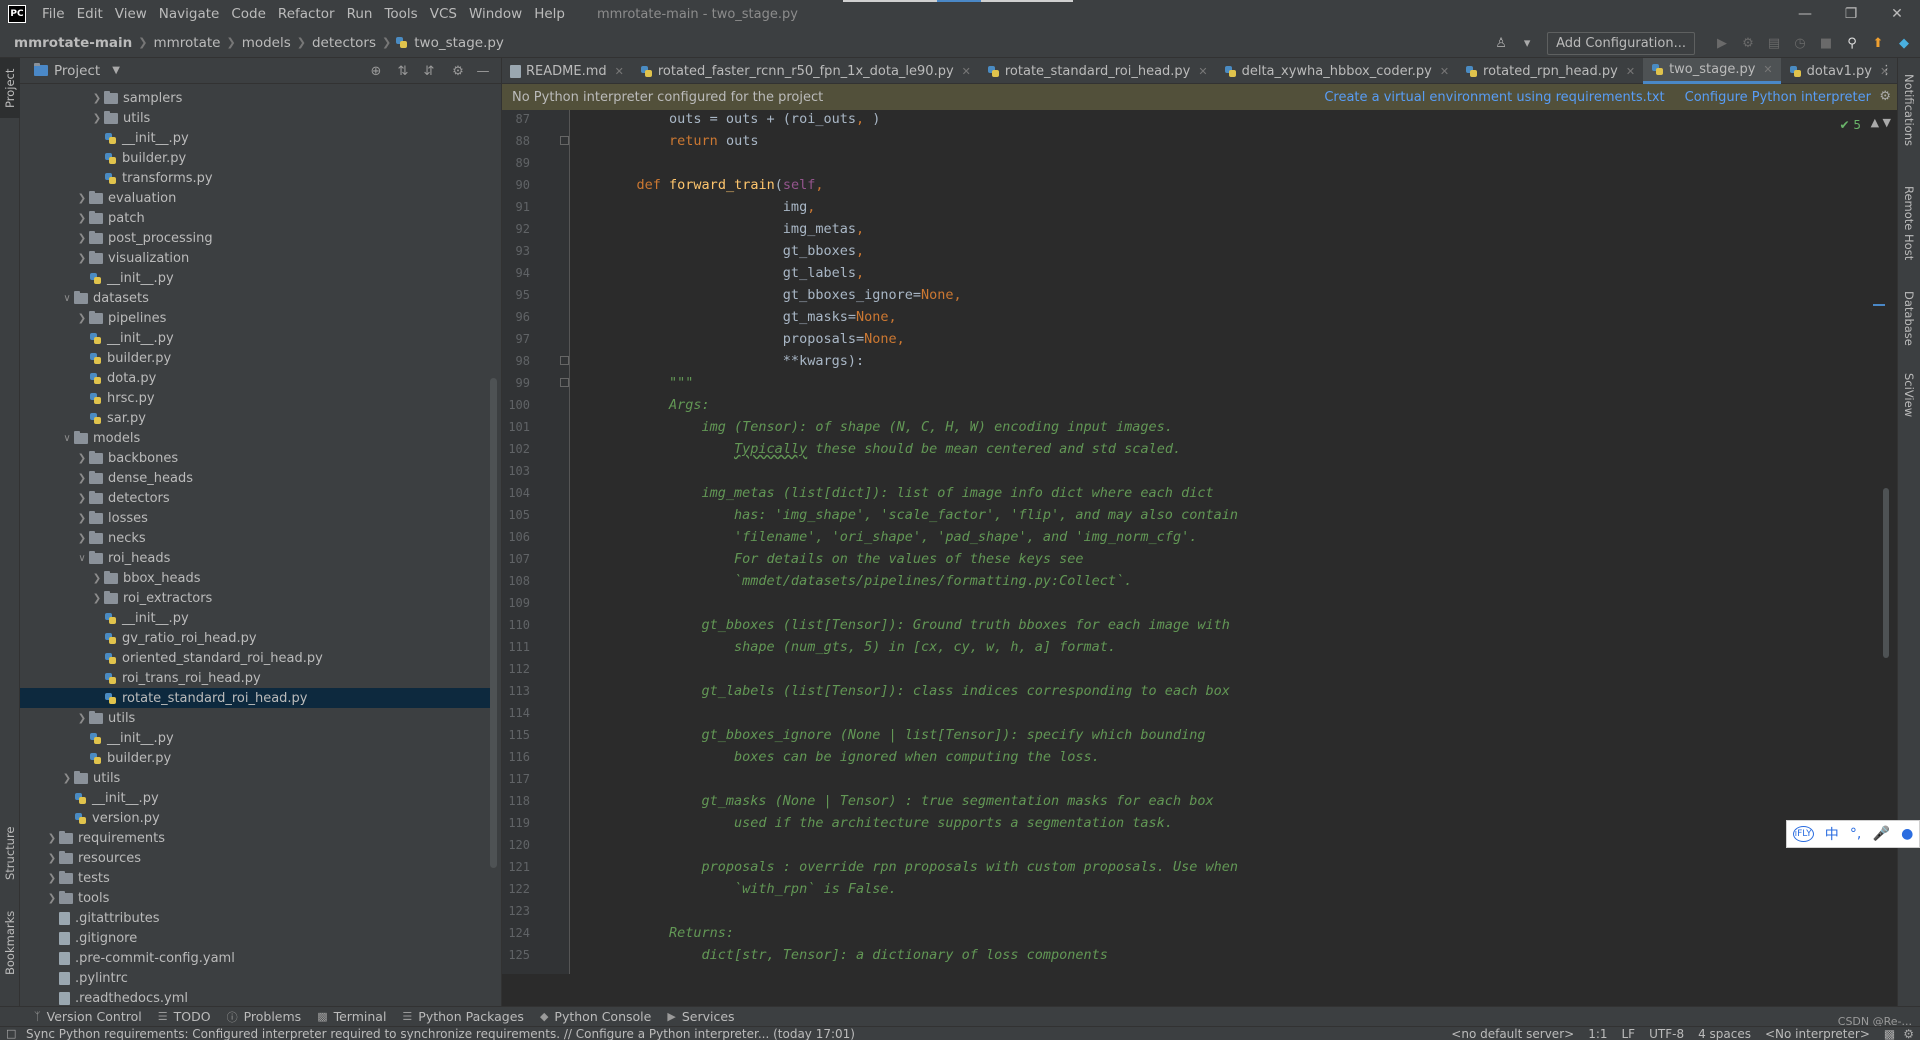  What do you see at coordinates (256, 818) in the screenshot?
I see `tree-item: version.py` at bounding box center [256, 818].